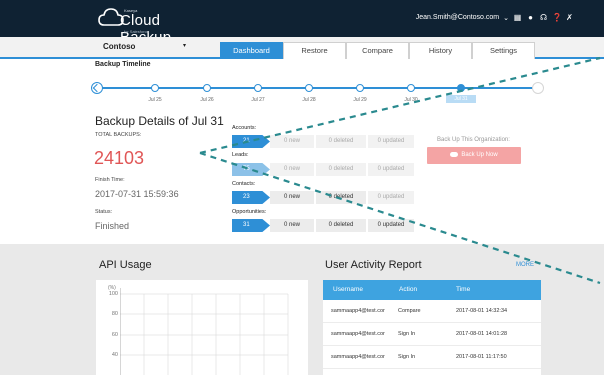  What do you see at coordinates (251, 197) in the screenshot?
I see `object-count: 23` at bounding box center [251, 197].